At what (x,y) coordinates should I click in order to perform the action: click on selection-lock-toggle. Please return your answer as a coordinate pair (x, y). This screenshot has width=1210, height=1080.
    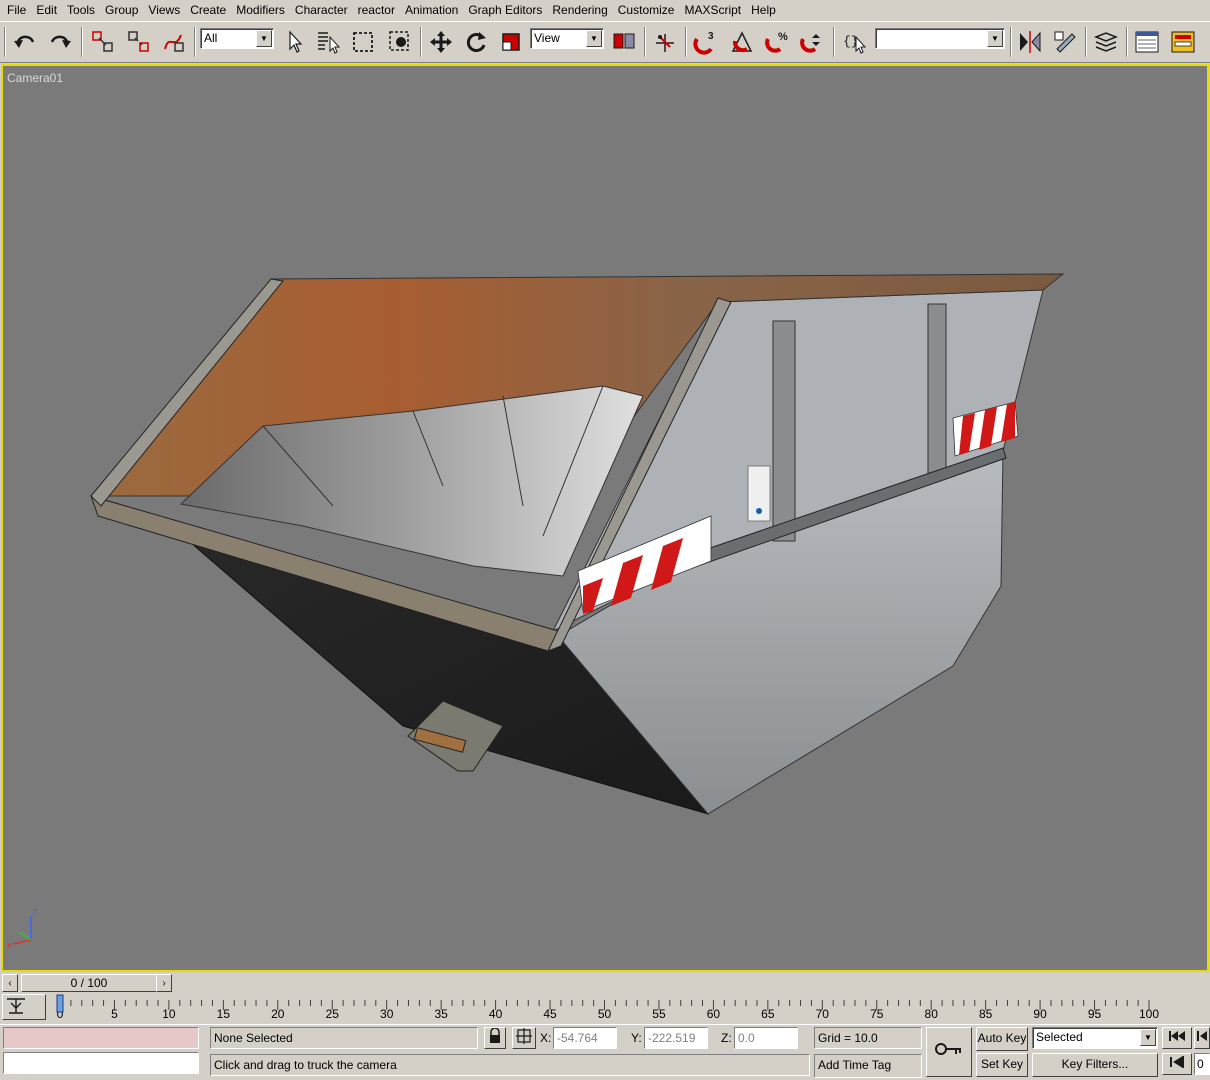
    Looking at the image, I should click on (495, 1038).